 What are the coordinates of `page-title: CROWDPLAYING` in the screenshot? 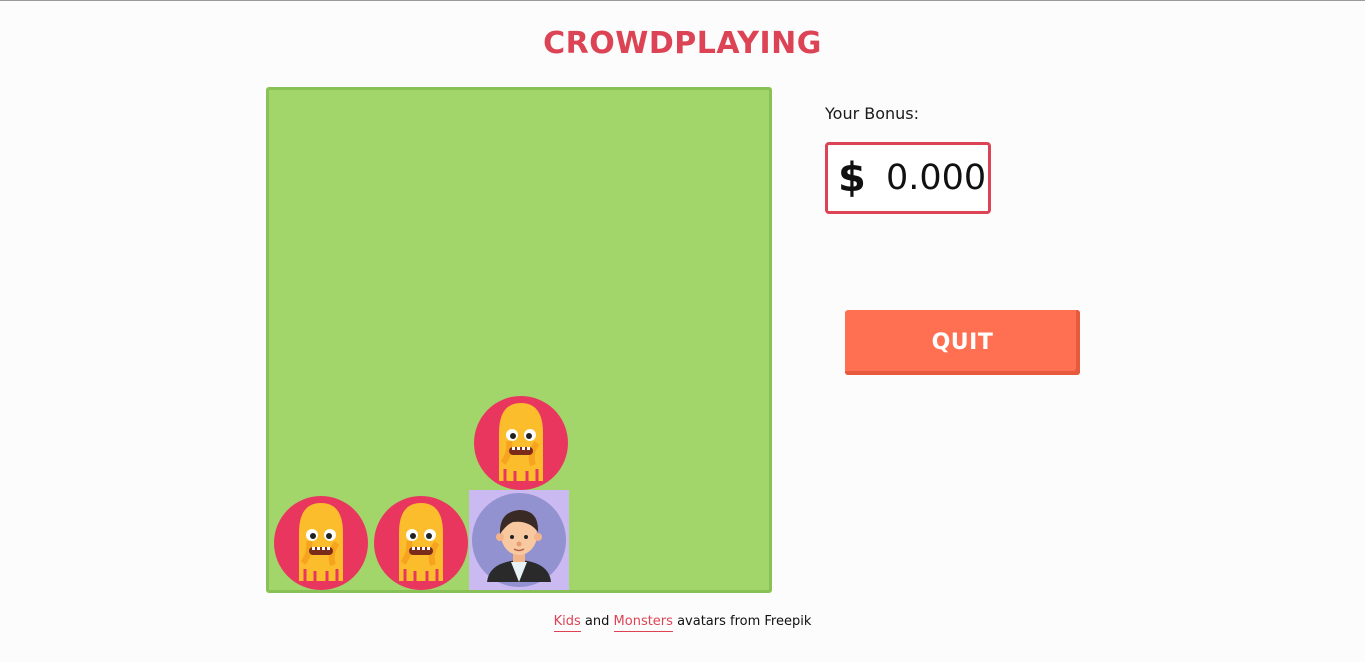 It's located at (682, 43).